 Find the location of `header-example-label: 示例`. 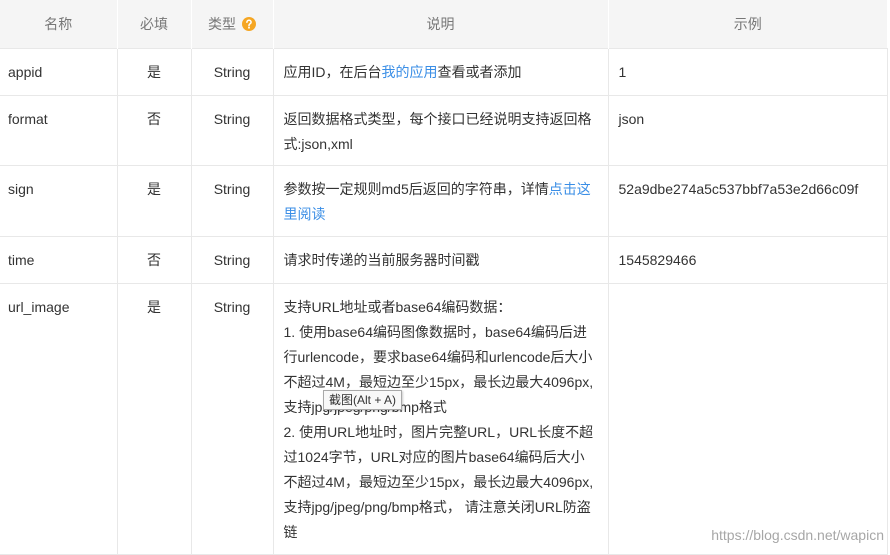

header-example-label: 示例 is located at coordinates (747, 23).